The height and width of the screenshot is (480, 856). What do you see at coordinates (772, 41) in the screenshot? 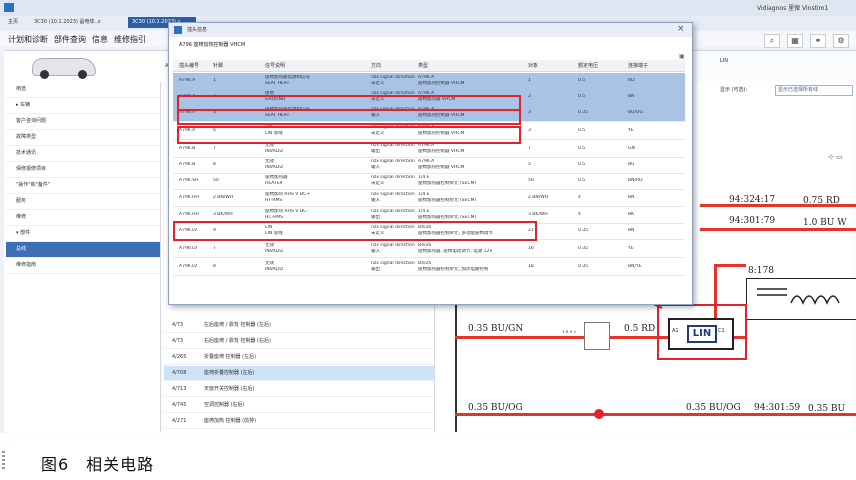
I see `search-icon: ⌕` at bounding box center [772, 41].